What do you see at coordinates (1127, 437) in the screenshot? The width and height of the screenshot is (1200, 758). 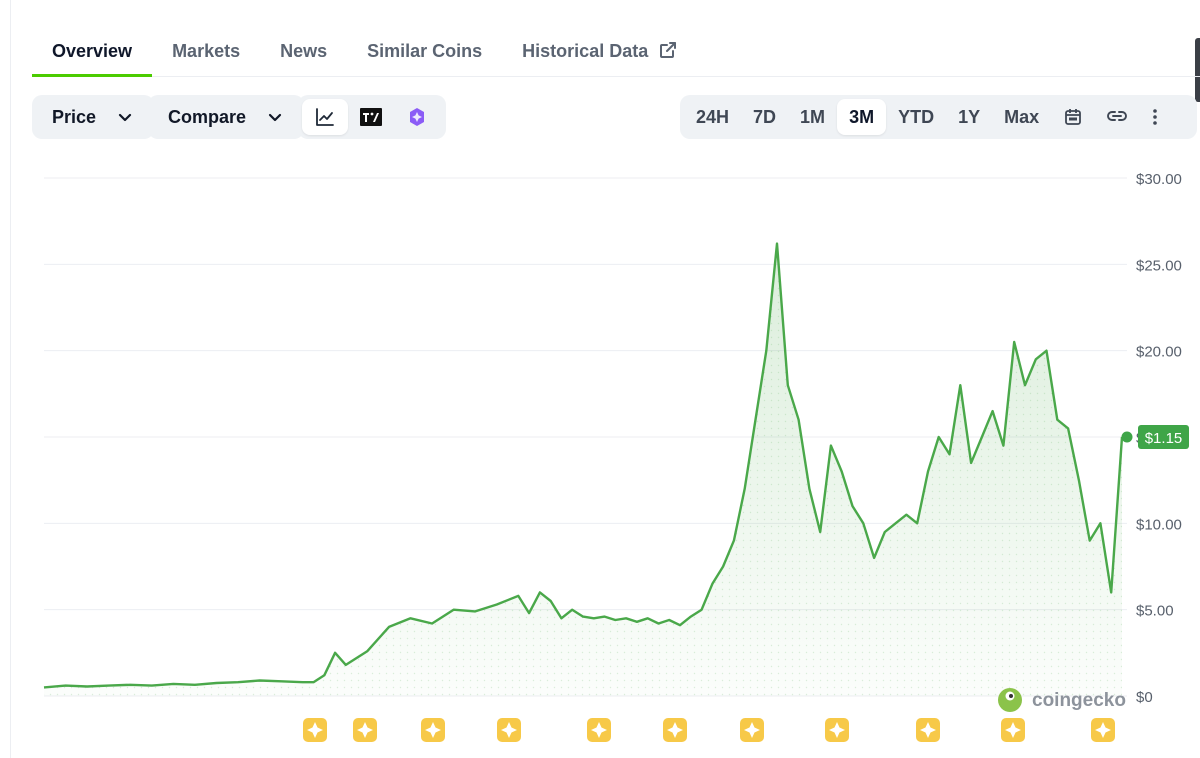 I see `current-price-dot` at bounding box center [1127, 437].